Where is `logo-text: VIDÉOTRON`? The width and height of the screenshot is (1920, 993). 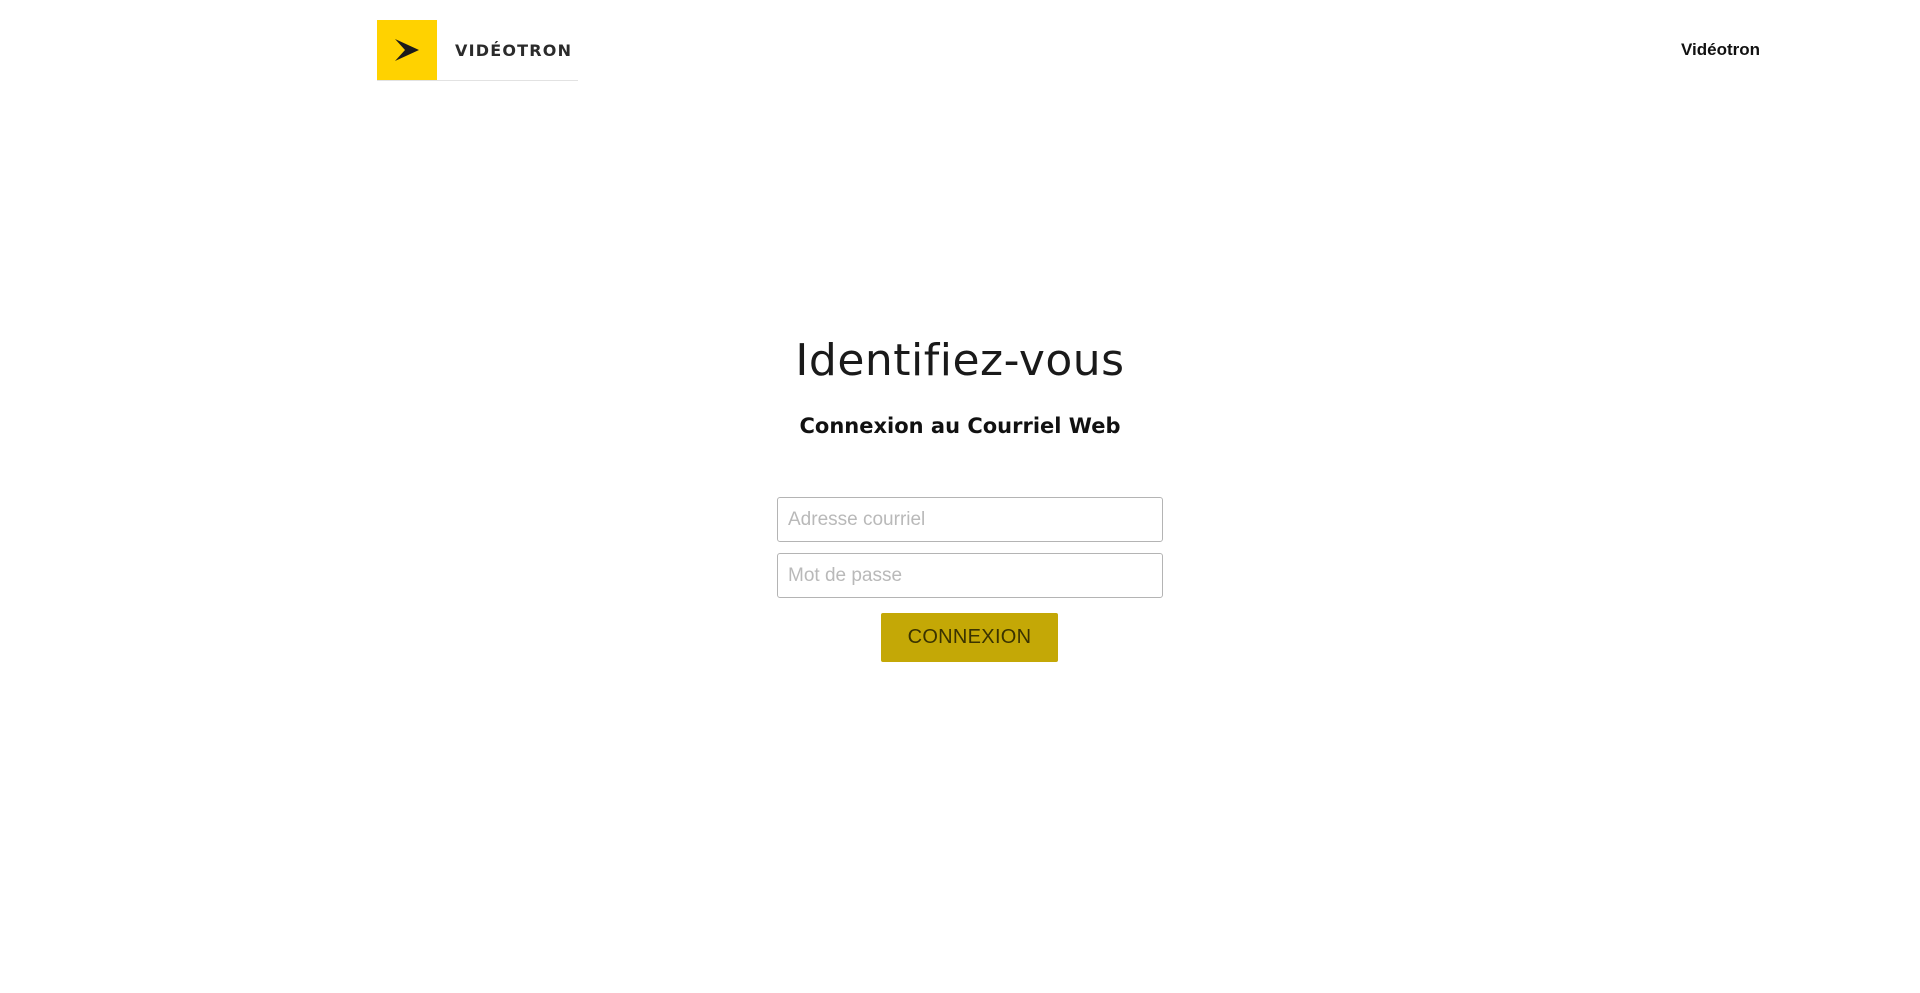 logo-text: VIDÉOTRON is located at coordinates (514, 50).